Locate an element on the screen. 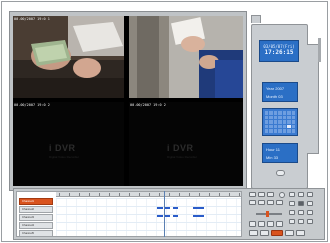  rewind-button is located at coordinates (252, 224).